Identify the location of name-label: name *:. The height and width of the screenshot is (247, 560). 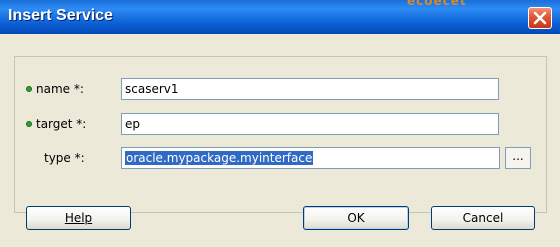
(60, 89).